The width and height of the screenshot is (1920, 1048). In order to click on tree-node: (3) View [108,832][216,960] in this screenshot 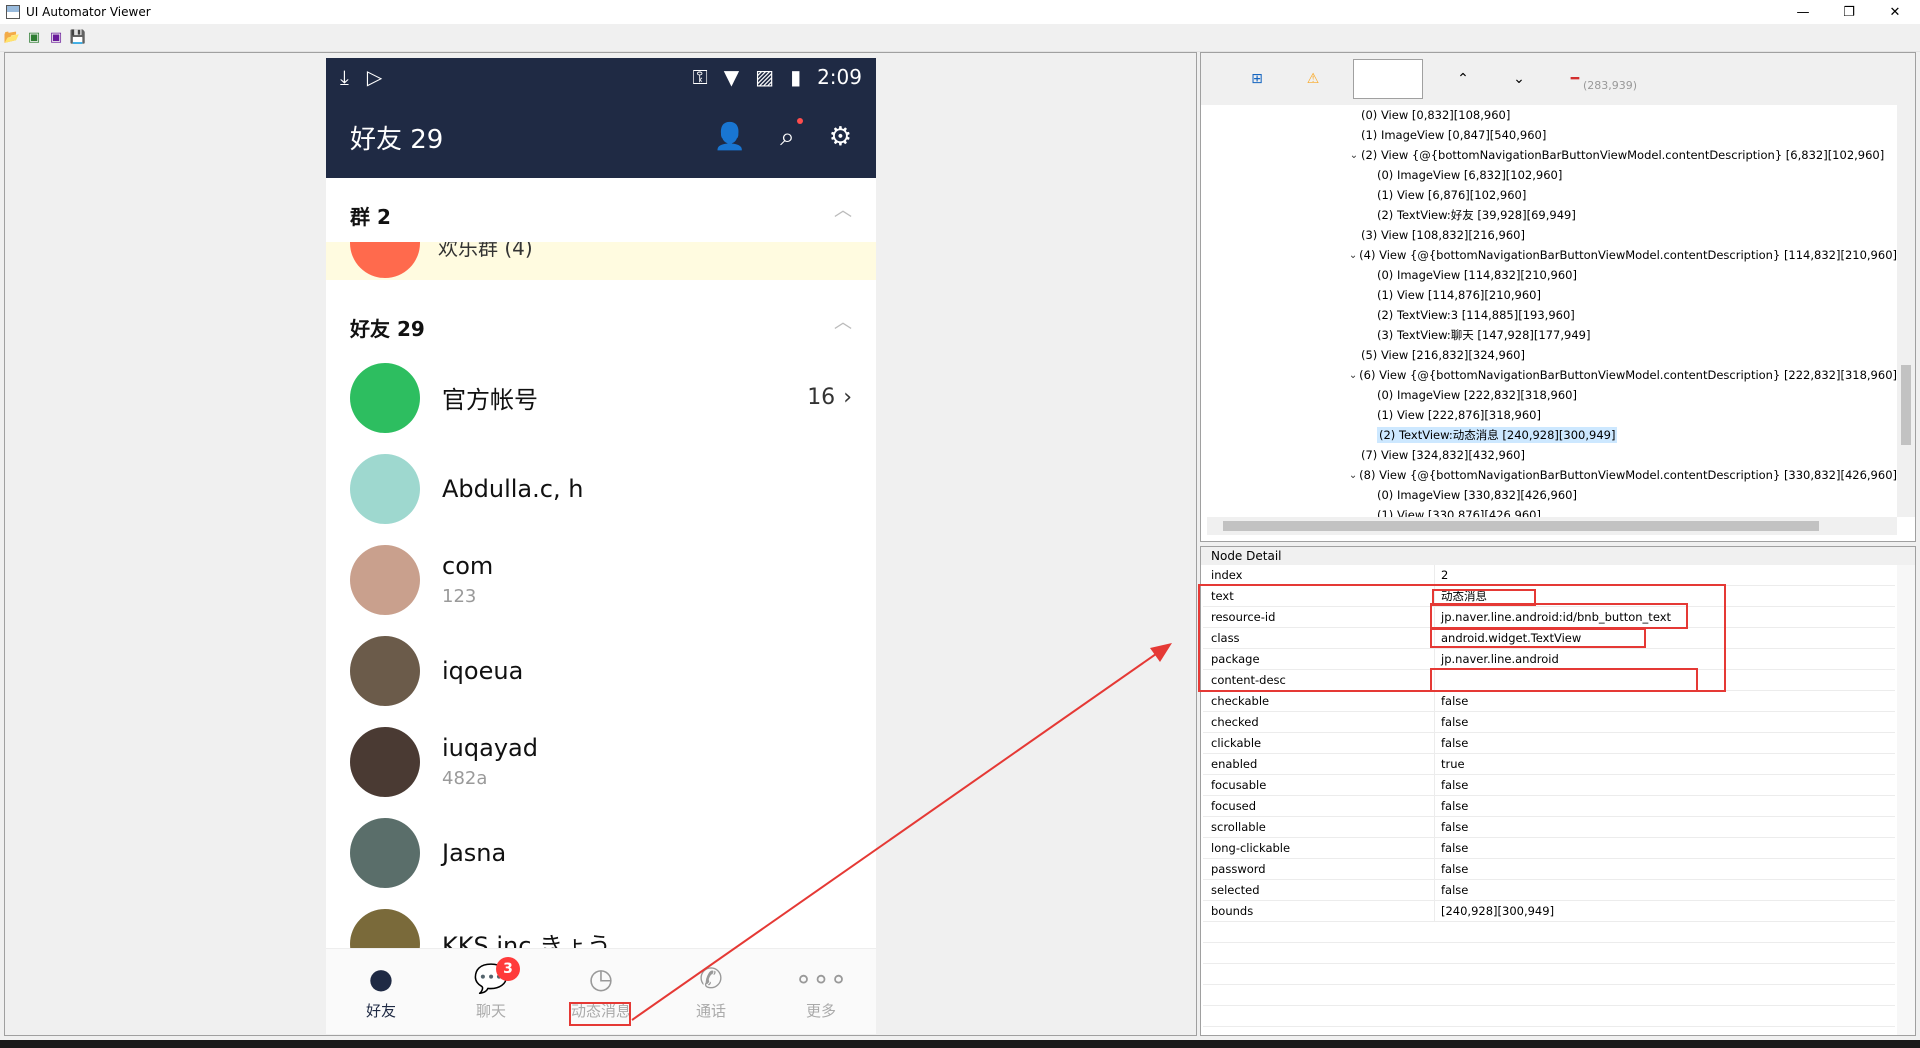, I will do `click(1552, 235)`.